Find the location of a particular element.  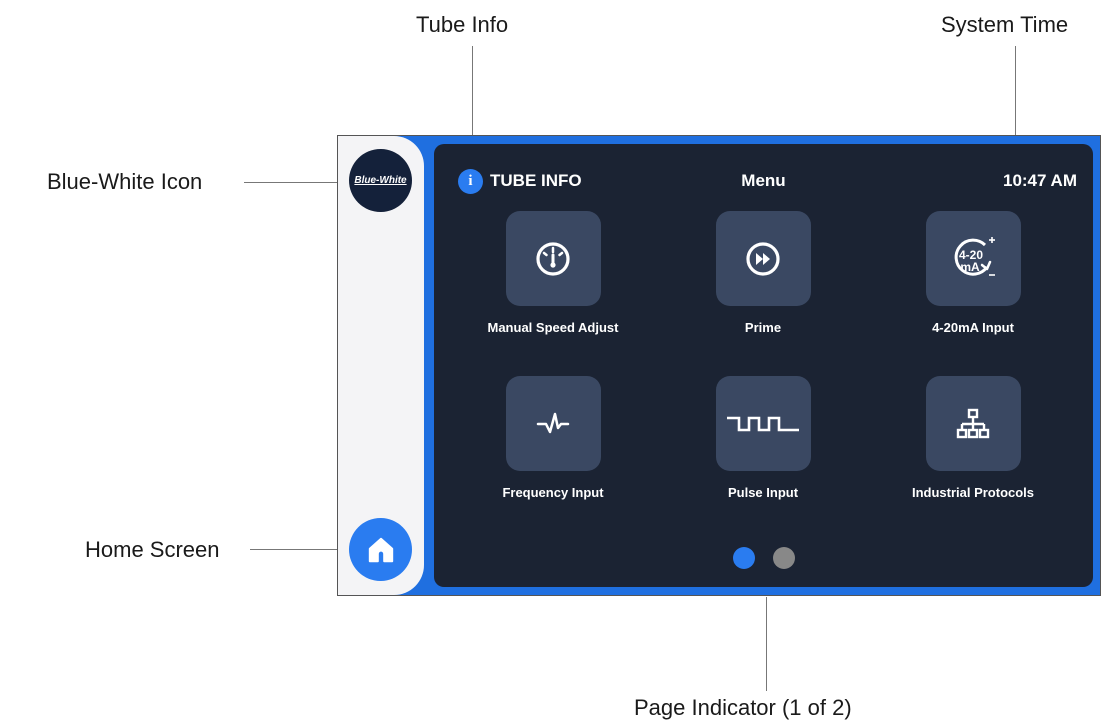

blue-white-logo: Blue-White is located at coordinates (380, 180).